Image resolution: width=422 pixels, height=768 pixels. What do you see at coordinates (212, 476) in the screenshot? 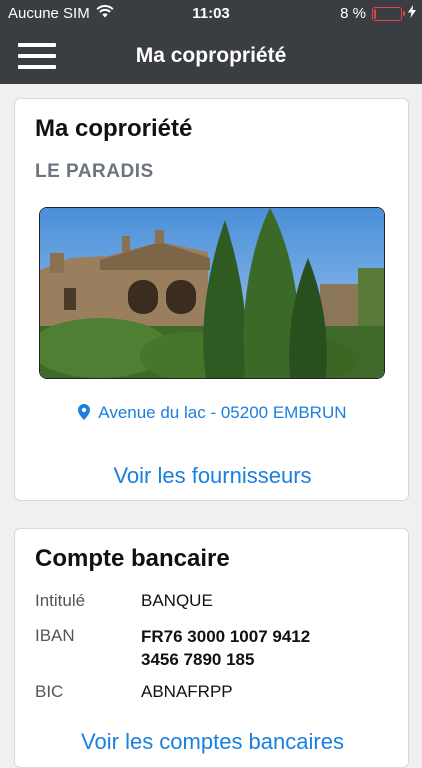
I see `suppliers-link: Voir les fournisseurs` at bounding box center [212, 476].